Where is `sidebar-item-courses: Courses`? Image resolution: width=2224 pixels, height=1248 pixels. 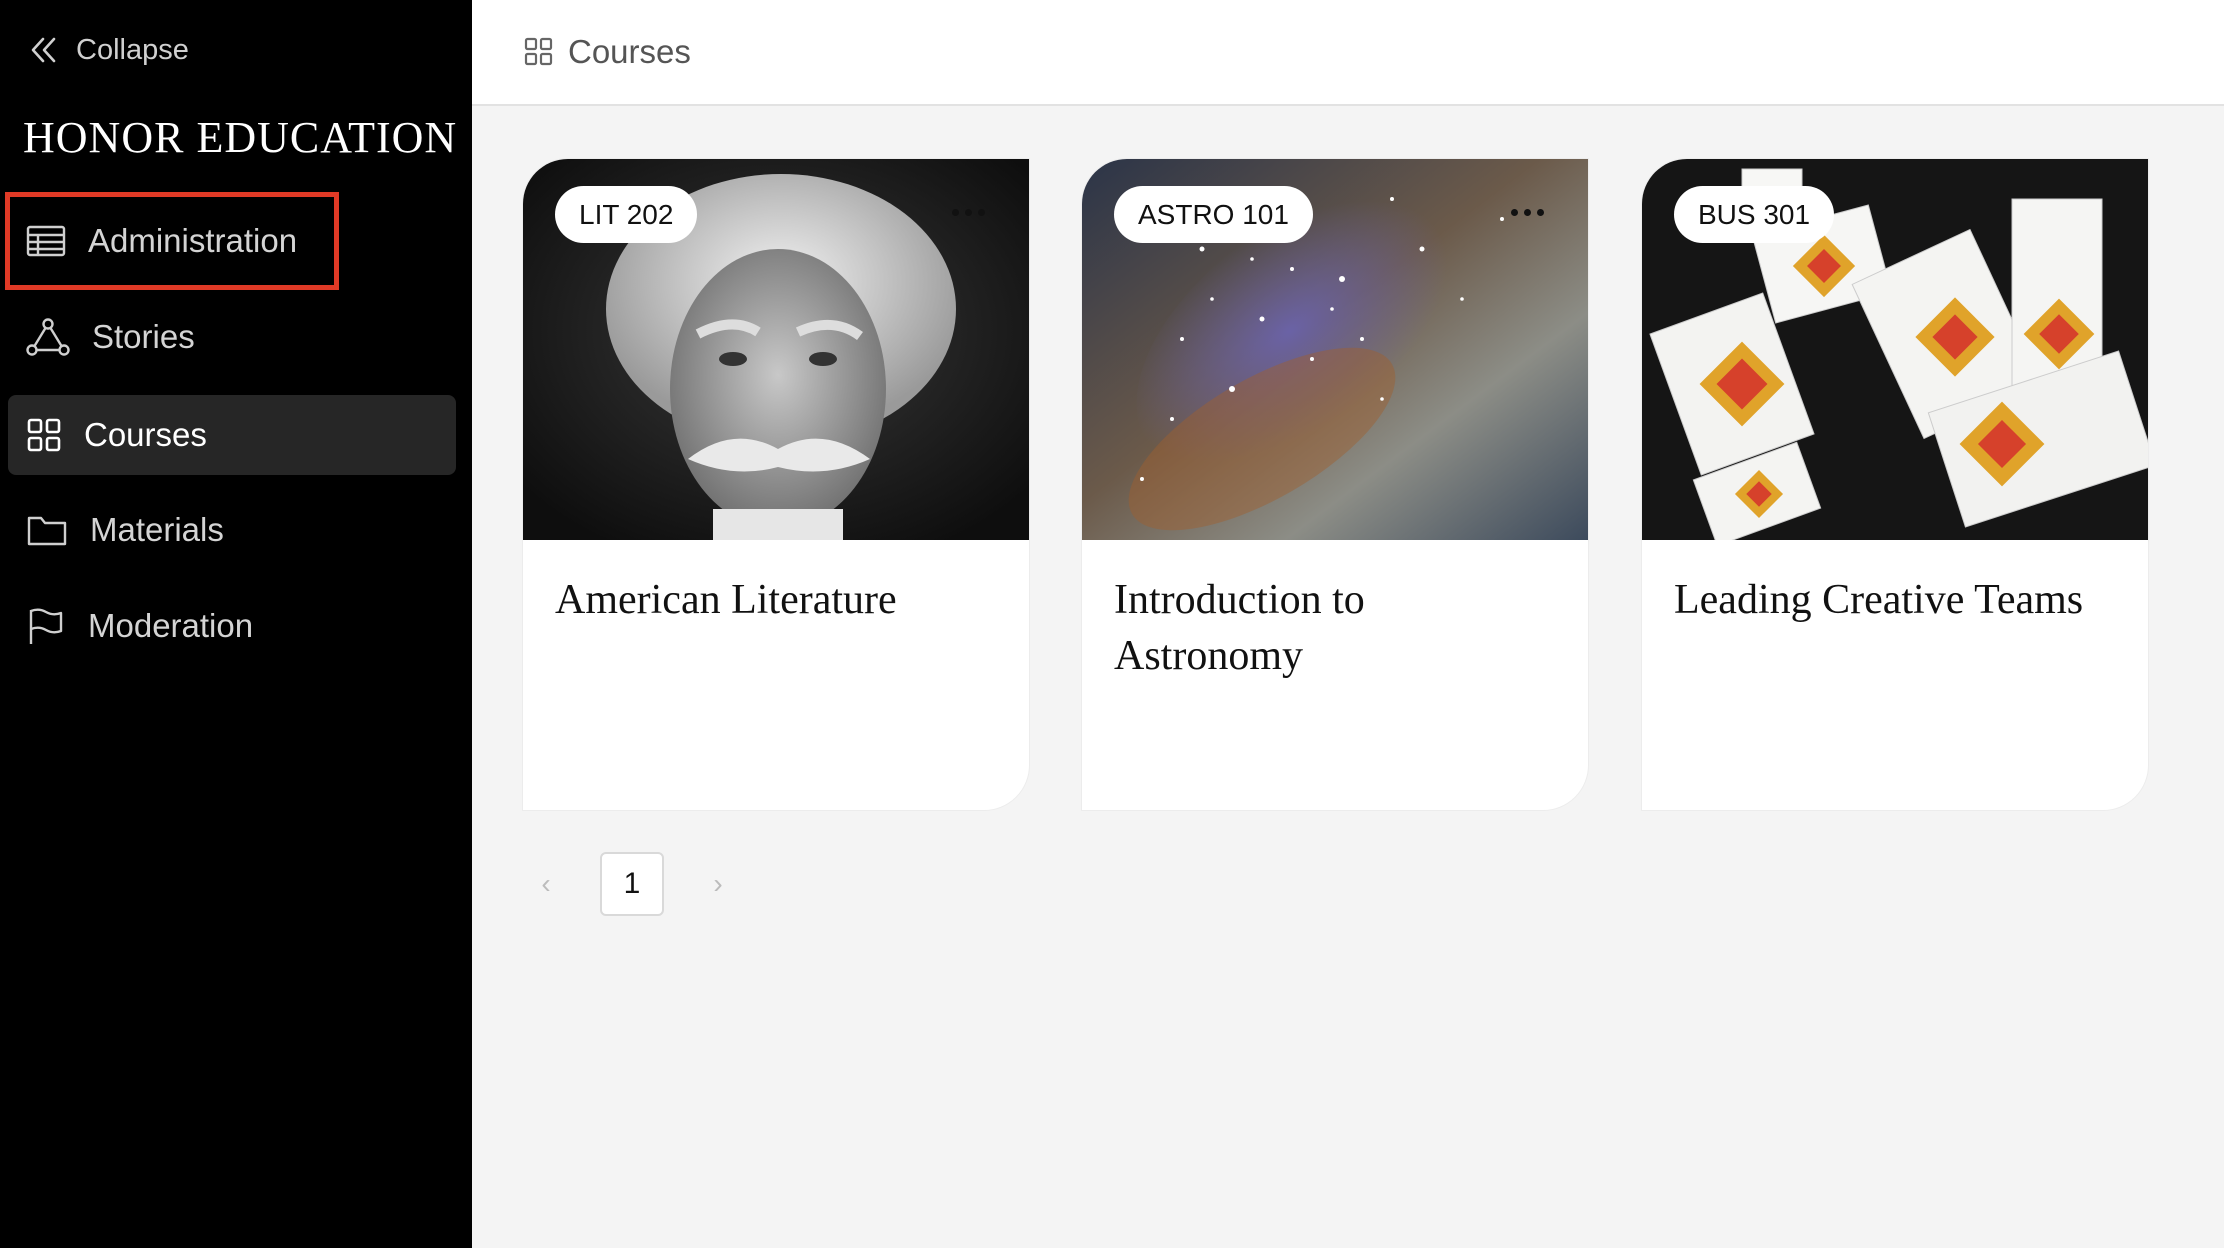
sidebar-item-courses: Courses is located at coordinates (232, 435).